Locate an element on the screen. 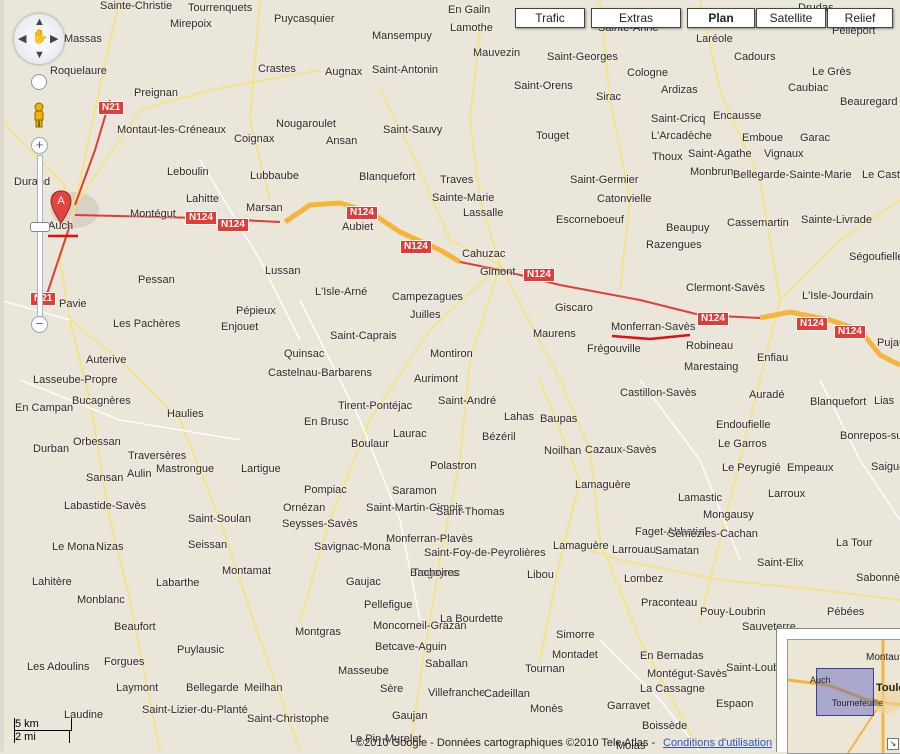 This screenshot has width=900, height=754. map-type-satellite-button: Satellite is located at coordinates (791, 18).